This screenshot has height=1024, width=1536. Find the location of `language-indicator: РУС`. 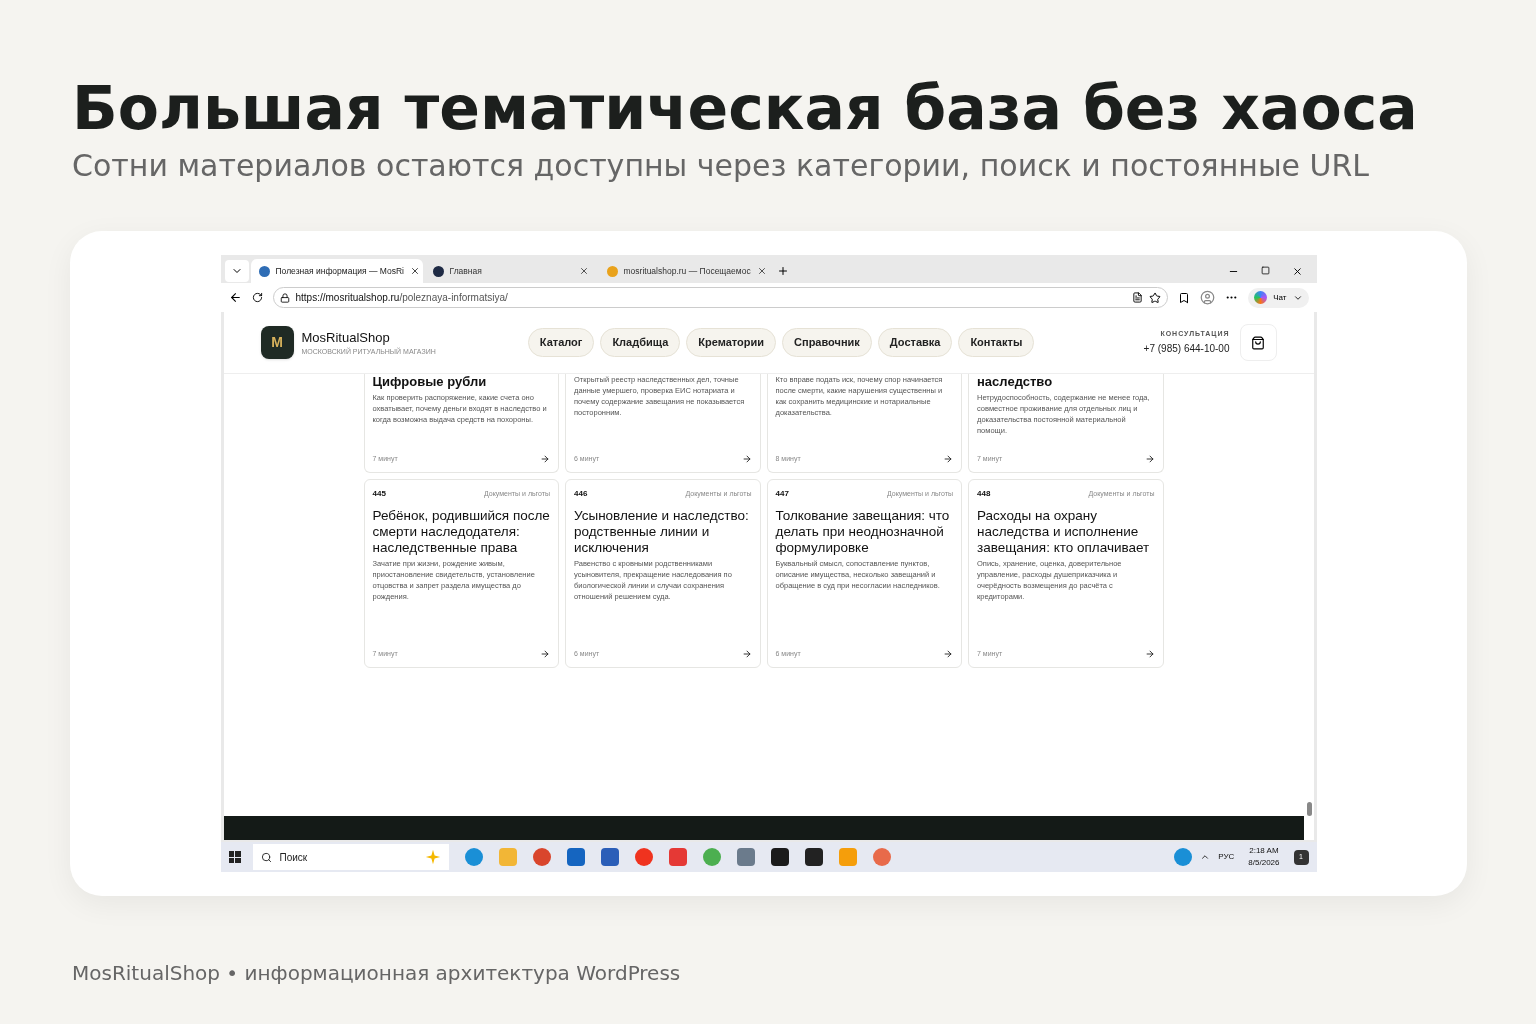

language-indicator: РУС is located at coordinates (1226, 857).